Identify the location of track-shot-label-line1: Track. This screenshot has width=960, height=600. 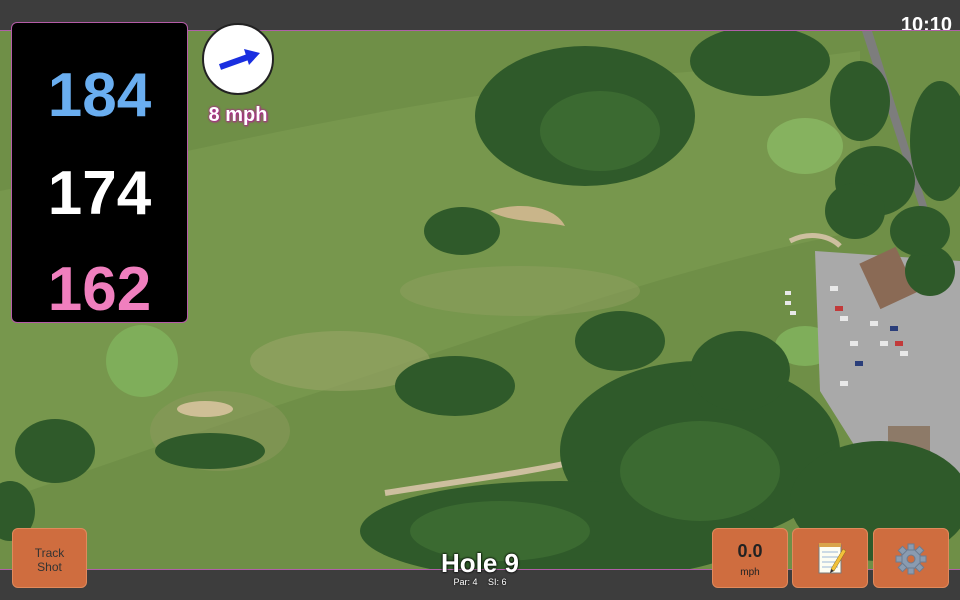
(49, 553).